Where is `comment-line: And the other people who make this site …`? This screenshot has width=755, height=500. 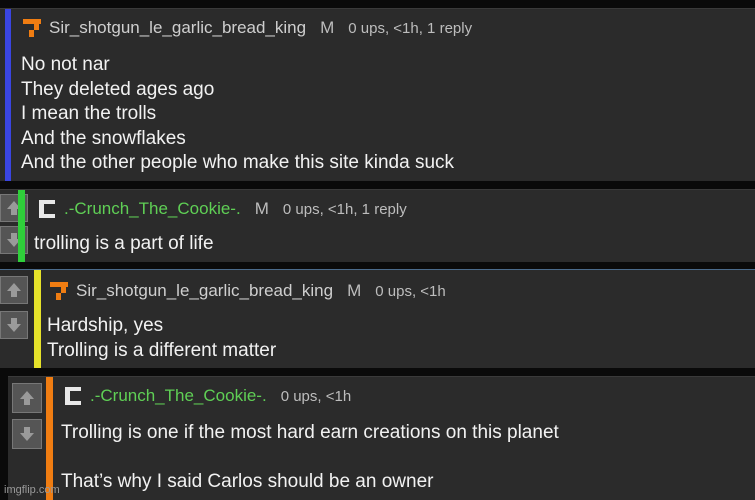 comment-line: And the other people who make this site … is located at coordinates (238, 162).